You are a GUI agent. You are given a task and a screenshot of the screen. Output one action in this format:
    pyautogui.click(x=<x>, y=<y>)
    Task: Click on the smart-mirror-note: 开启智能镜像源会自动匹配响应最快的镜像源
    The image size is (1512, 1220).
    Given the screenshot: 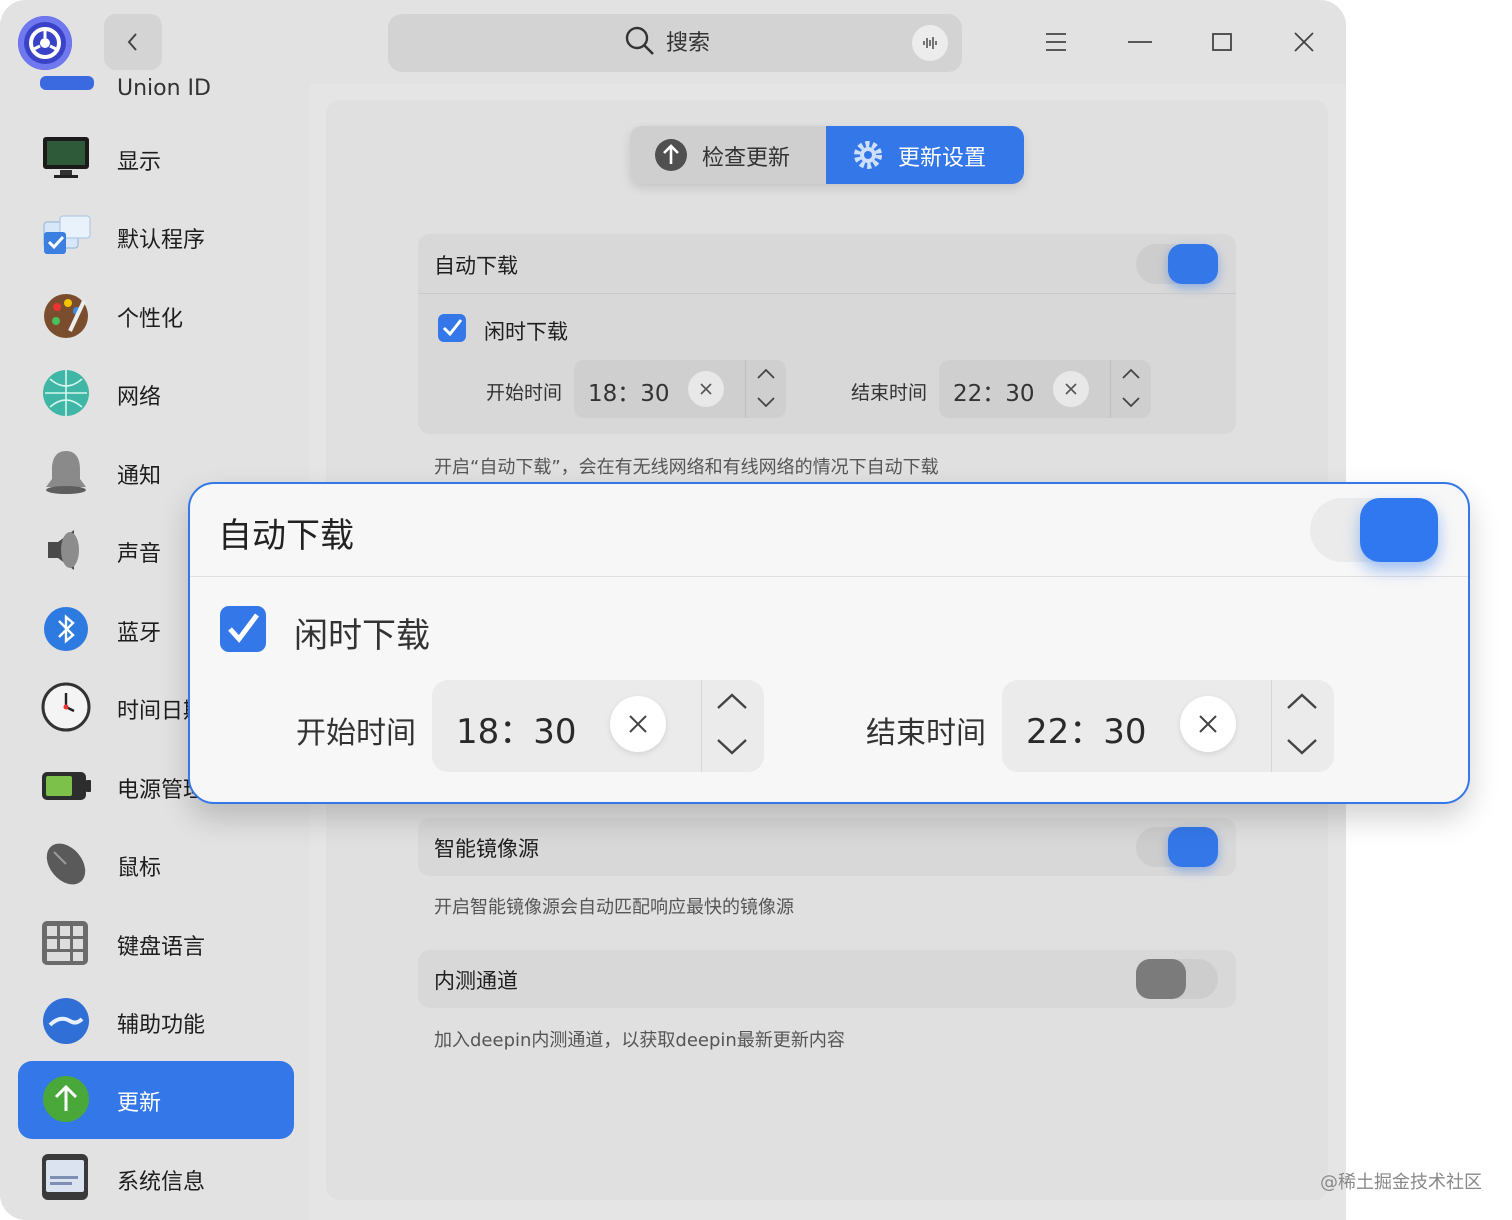 What is the action you would take?
    pyautogui.click(x=614, y=907)
    